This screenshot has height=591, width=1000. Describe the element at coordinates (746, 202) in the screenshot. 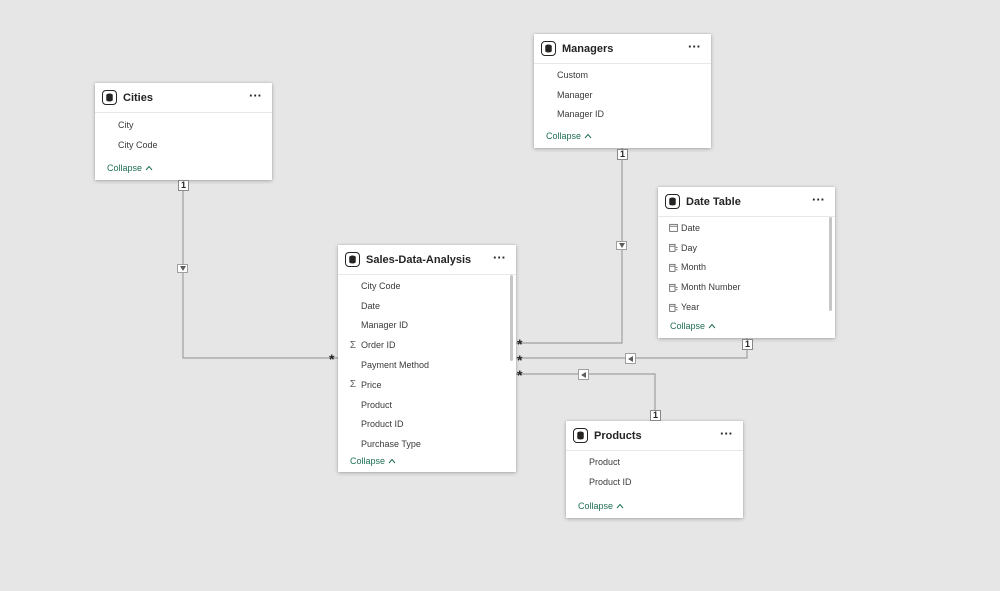

I see `table-header-date-table: Date Table ···` at that location.